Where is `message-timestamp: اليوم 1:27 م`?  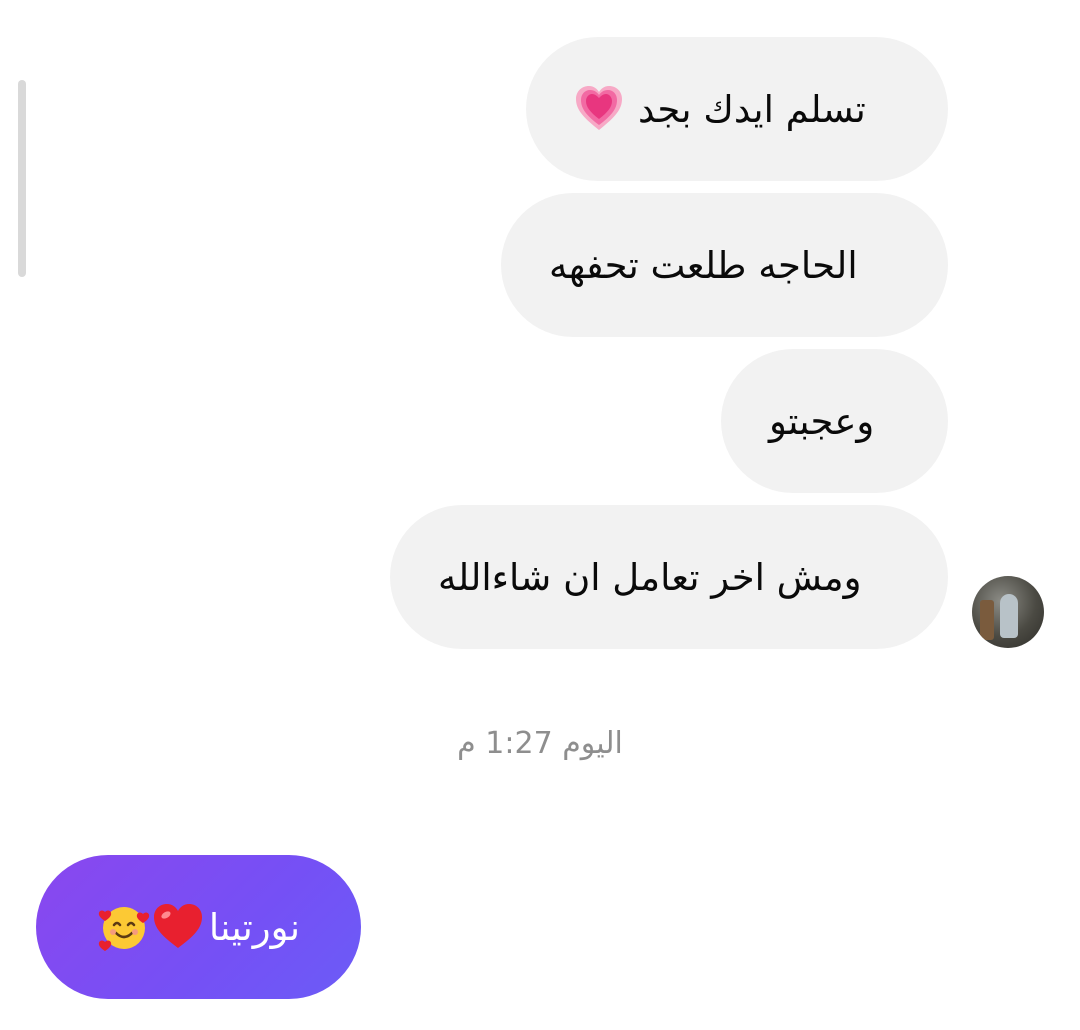
message-timestamp: اليوم 1:27 م is located at coordinates (540, 743).